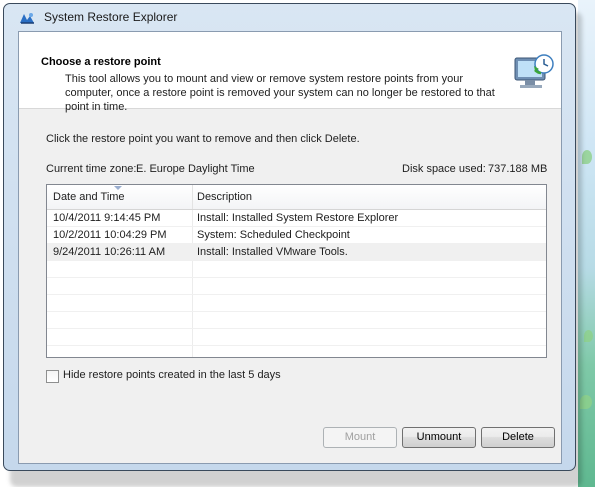 This screenshot has height=487, width=595. What do you see at coordinates (225, 197) in the screenshot?
I see `column-header-description-label: Description` at bounding box center [225, 197].